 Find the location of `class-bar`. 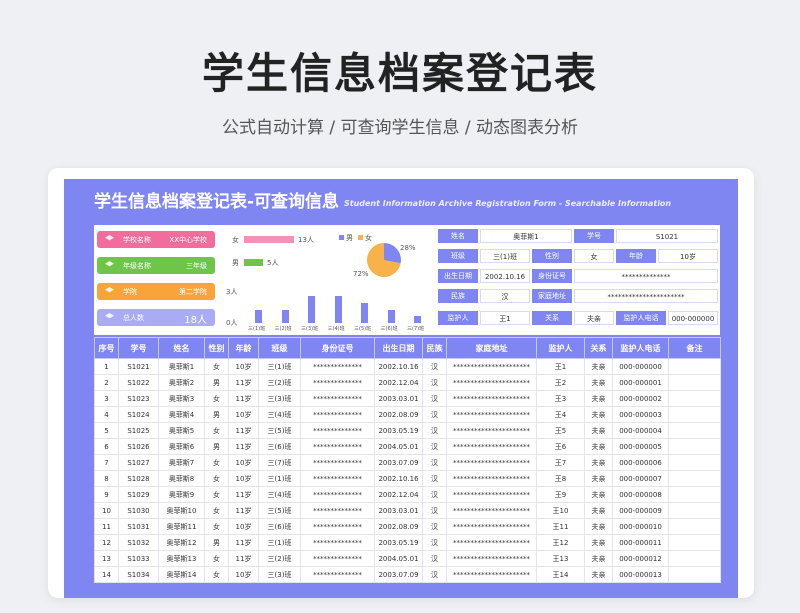

class-bar is located at coordinates (285, 316).